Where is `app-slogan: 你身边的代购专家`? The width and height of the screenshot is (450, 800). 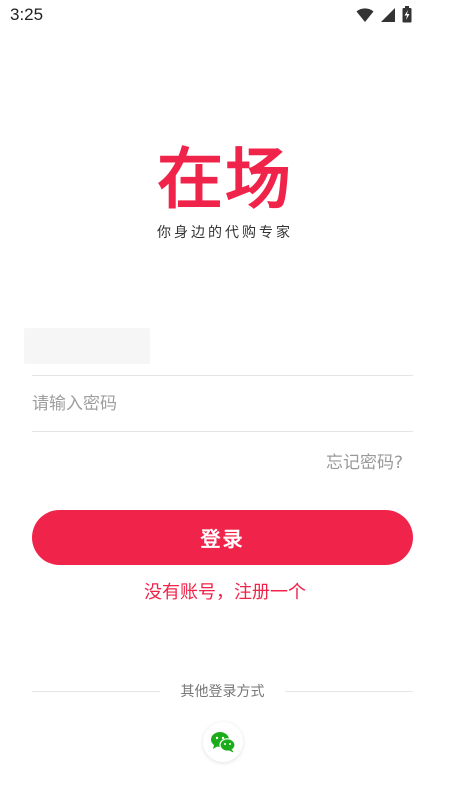
app-slogan: 你身边的代购专家 is located at coordinates (225, 233).